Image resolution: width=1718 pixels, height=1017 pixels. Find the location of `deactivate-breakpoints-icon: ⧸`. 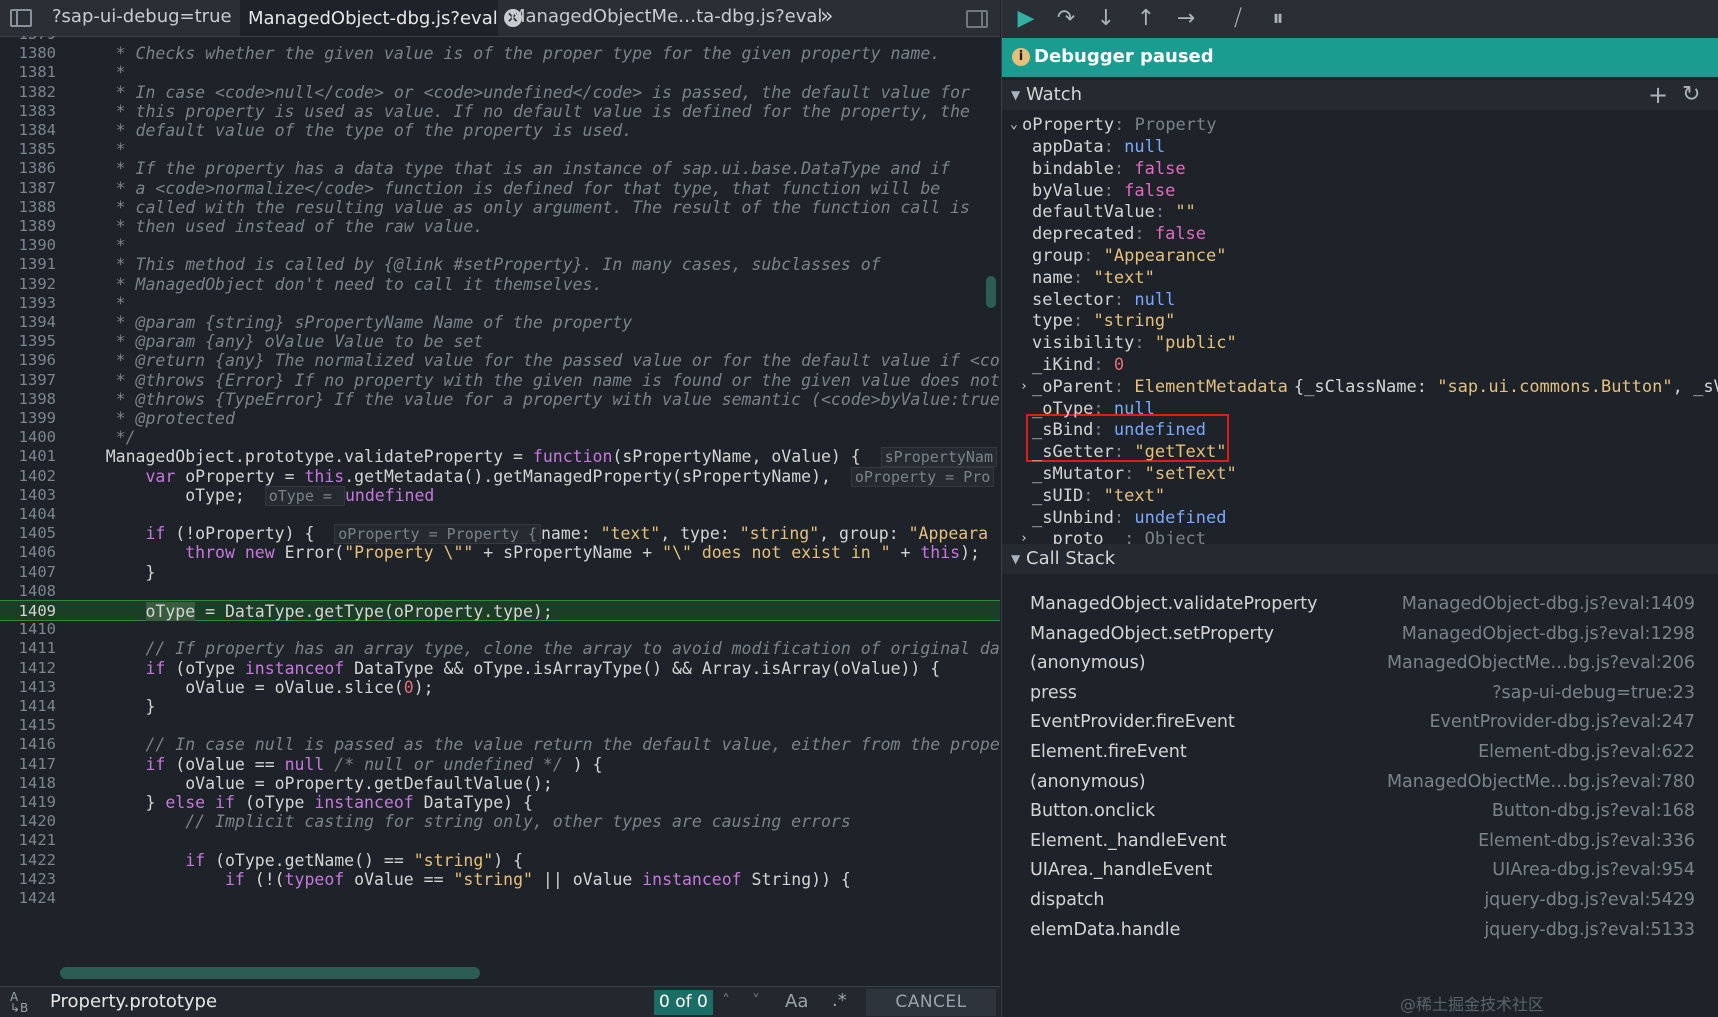

deactivate-breakpoints-icon: ⧸ is located at coordinates (1238, 19).